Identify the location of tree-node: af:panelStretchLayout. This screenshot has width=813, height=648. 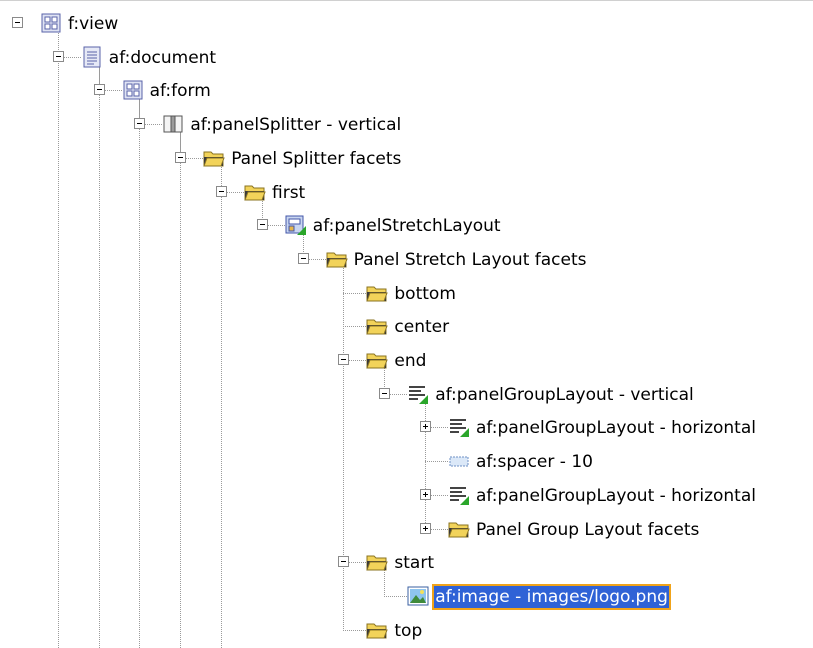
(406, 226).